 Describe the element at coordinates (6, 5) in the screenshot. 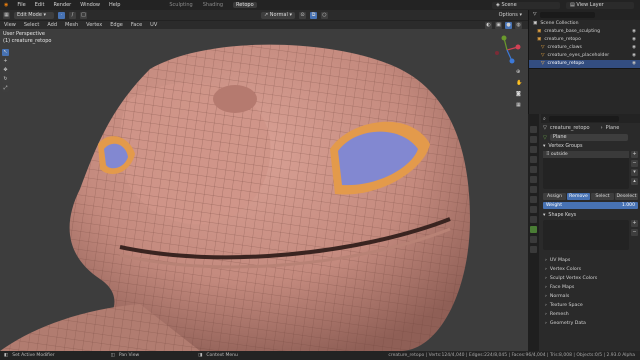

I see `blender-logo-icon: ◉` at that location.